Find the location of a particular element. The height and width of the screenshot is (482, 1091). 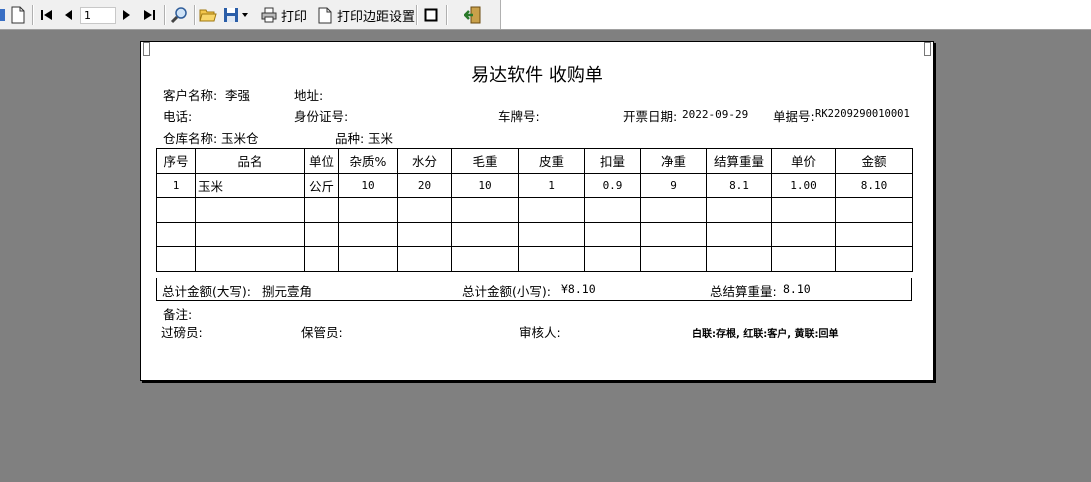

address-label: 地址: is located at coordinates (309, 95).